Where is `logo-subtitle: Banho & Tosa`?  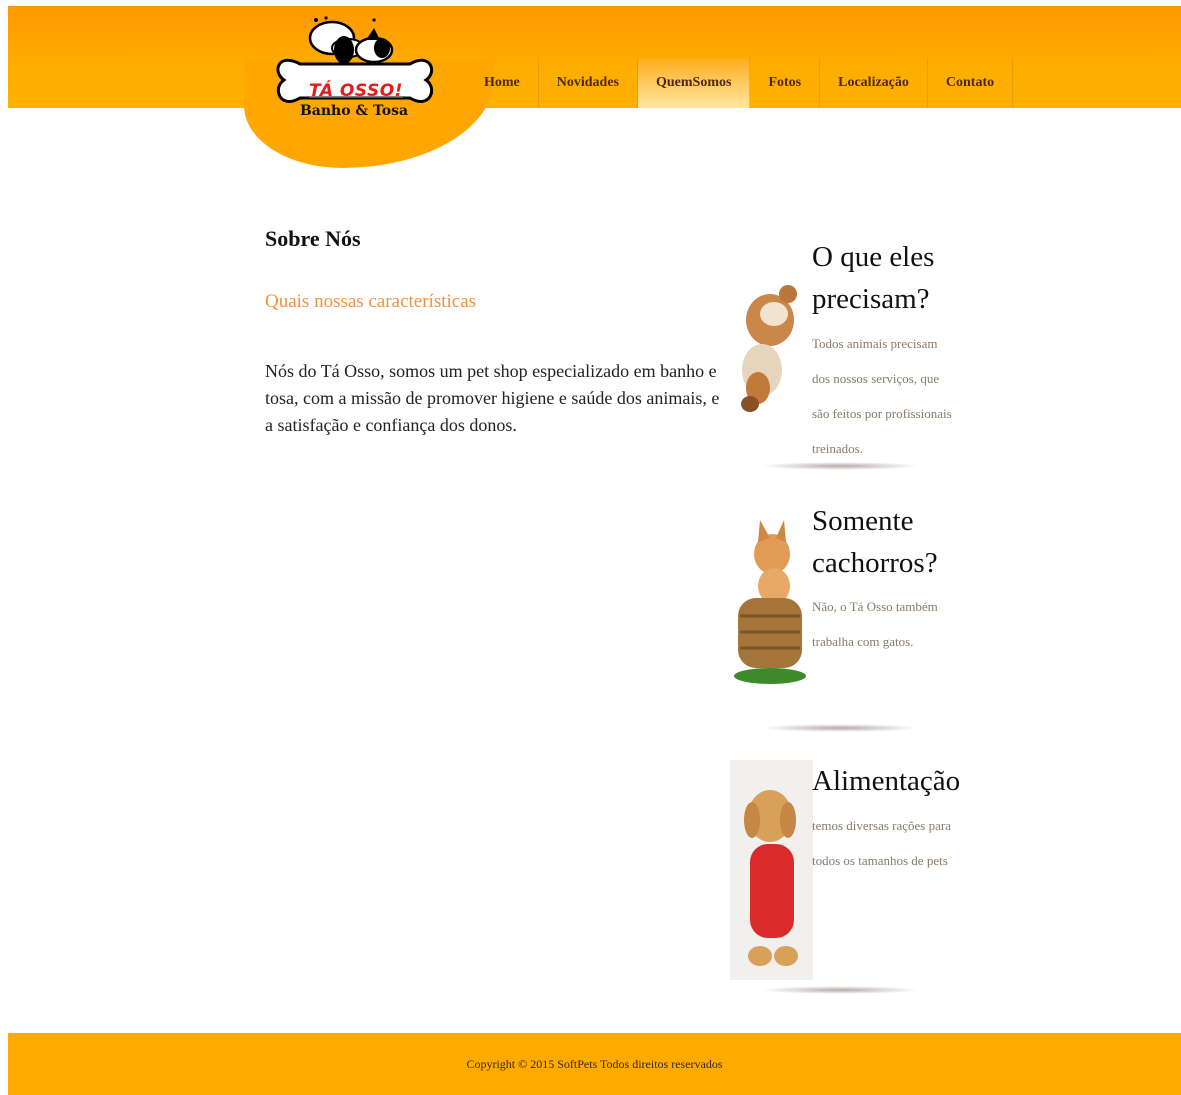
logo-subtitle: Banho & Tosa is located at coordinates (354, 111).